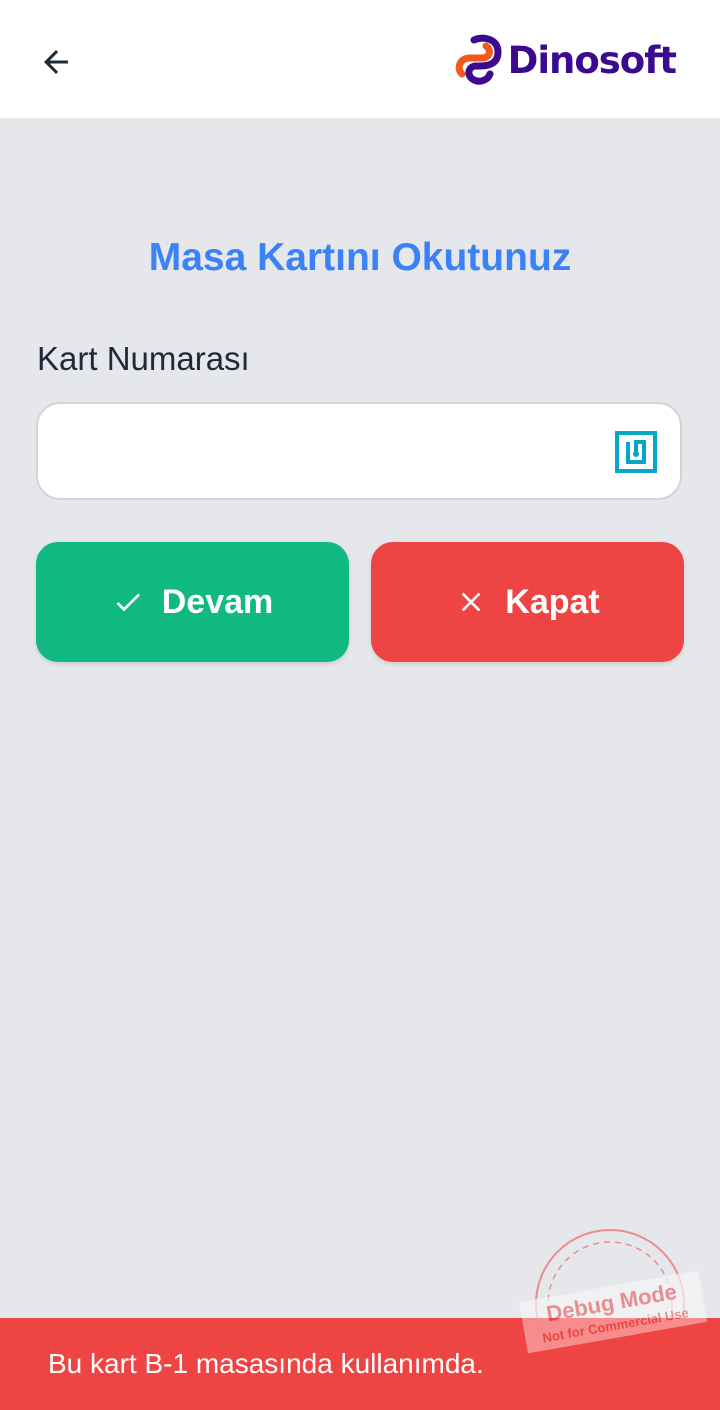 This screenshot has width=720, height=1410. What do you see at coordinates (636, 452) in the screenshot?
I see `nfc-icon` at bounding box center [636, 452].